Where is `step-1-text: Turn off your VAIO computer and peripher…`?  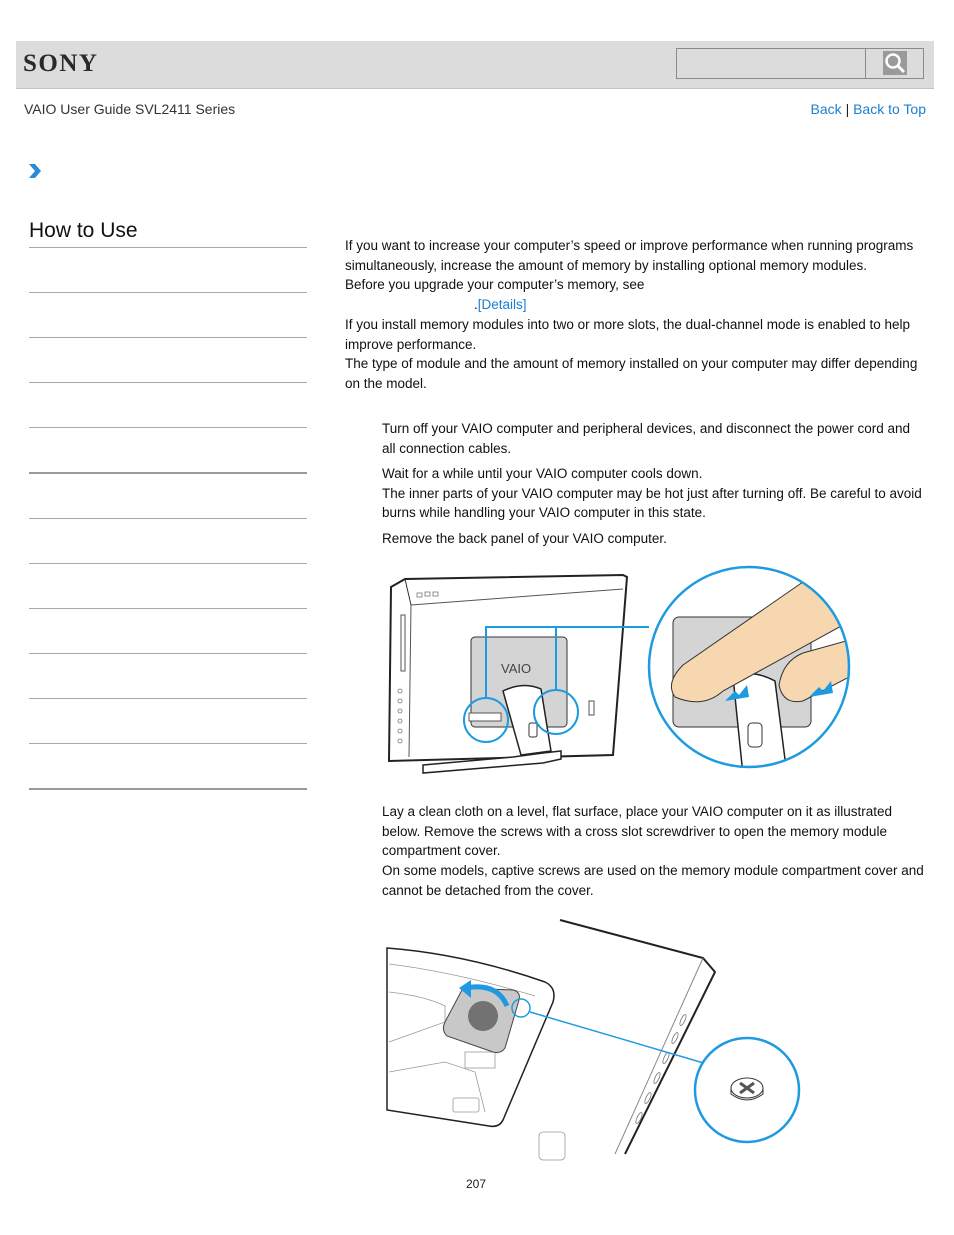
step-1-text: Turn off your VAIO computer and peripher… is located at coordinates (646, 438).